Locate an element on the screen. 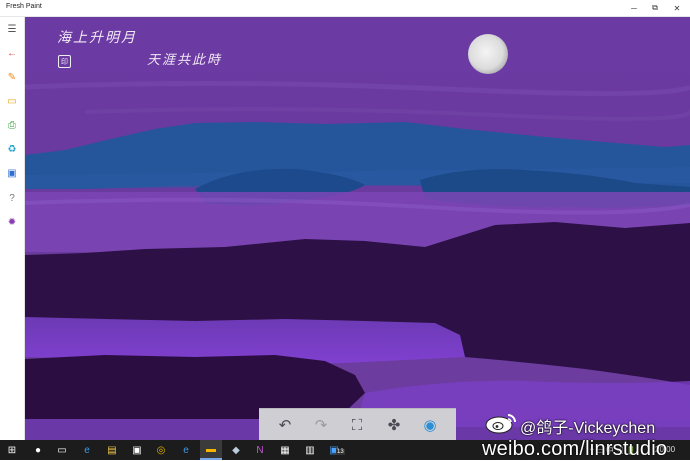 Image resolution: width=690 pixels, height=461 pixels. fit-to-screen-icon: ⛶ is located at coordinates (357, 425).